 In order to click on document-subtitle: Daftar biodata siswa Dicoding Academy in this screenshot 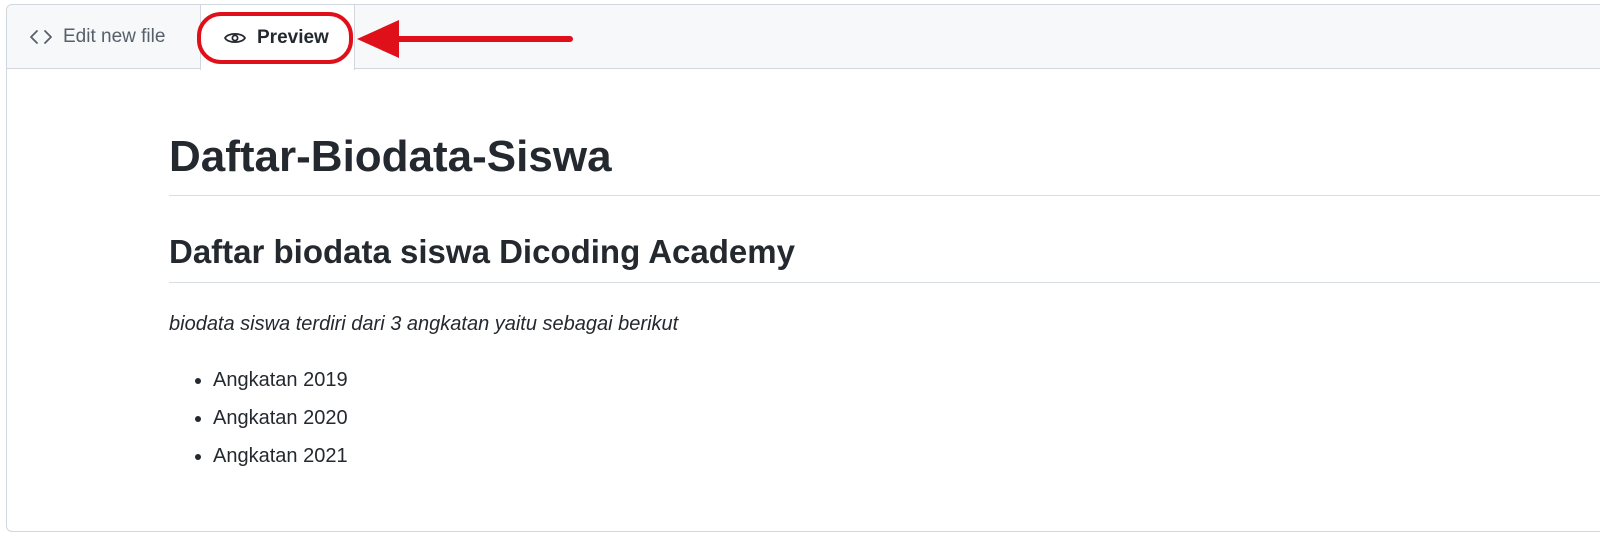, I will do `click(884, 256)`.